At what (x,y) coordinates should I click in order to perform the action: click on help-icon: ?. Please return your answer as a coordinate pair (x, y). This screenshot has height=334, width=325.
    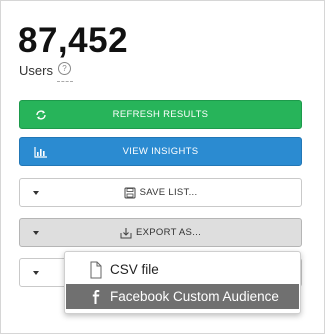
    Looking at the image, I should click on (64, 68).